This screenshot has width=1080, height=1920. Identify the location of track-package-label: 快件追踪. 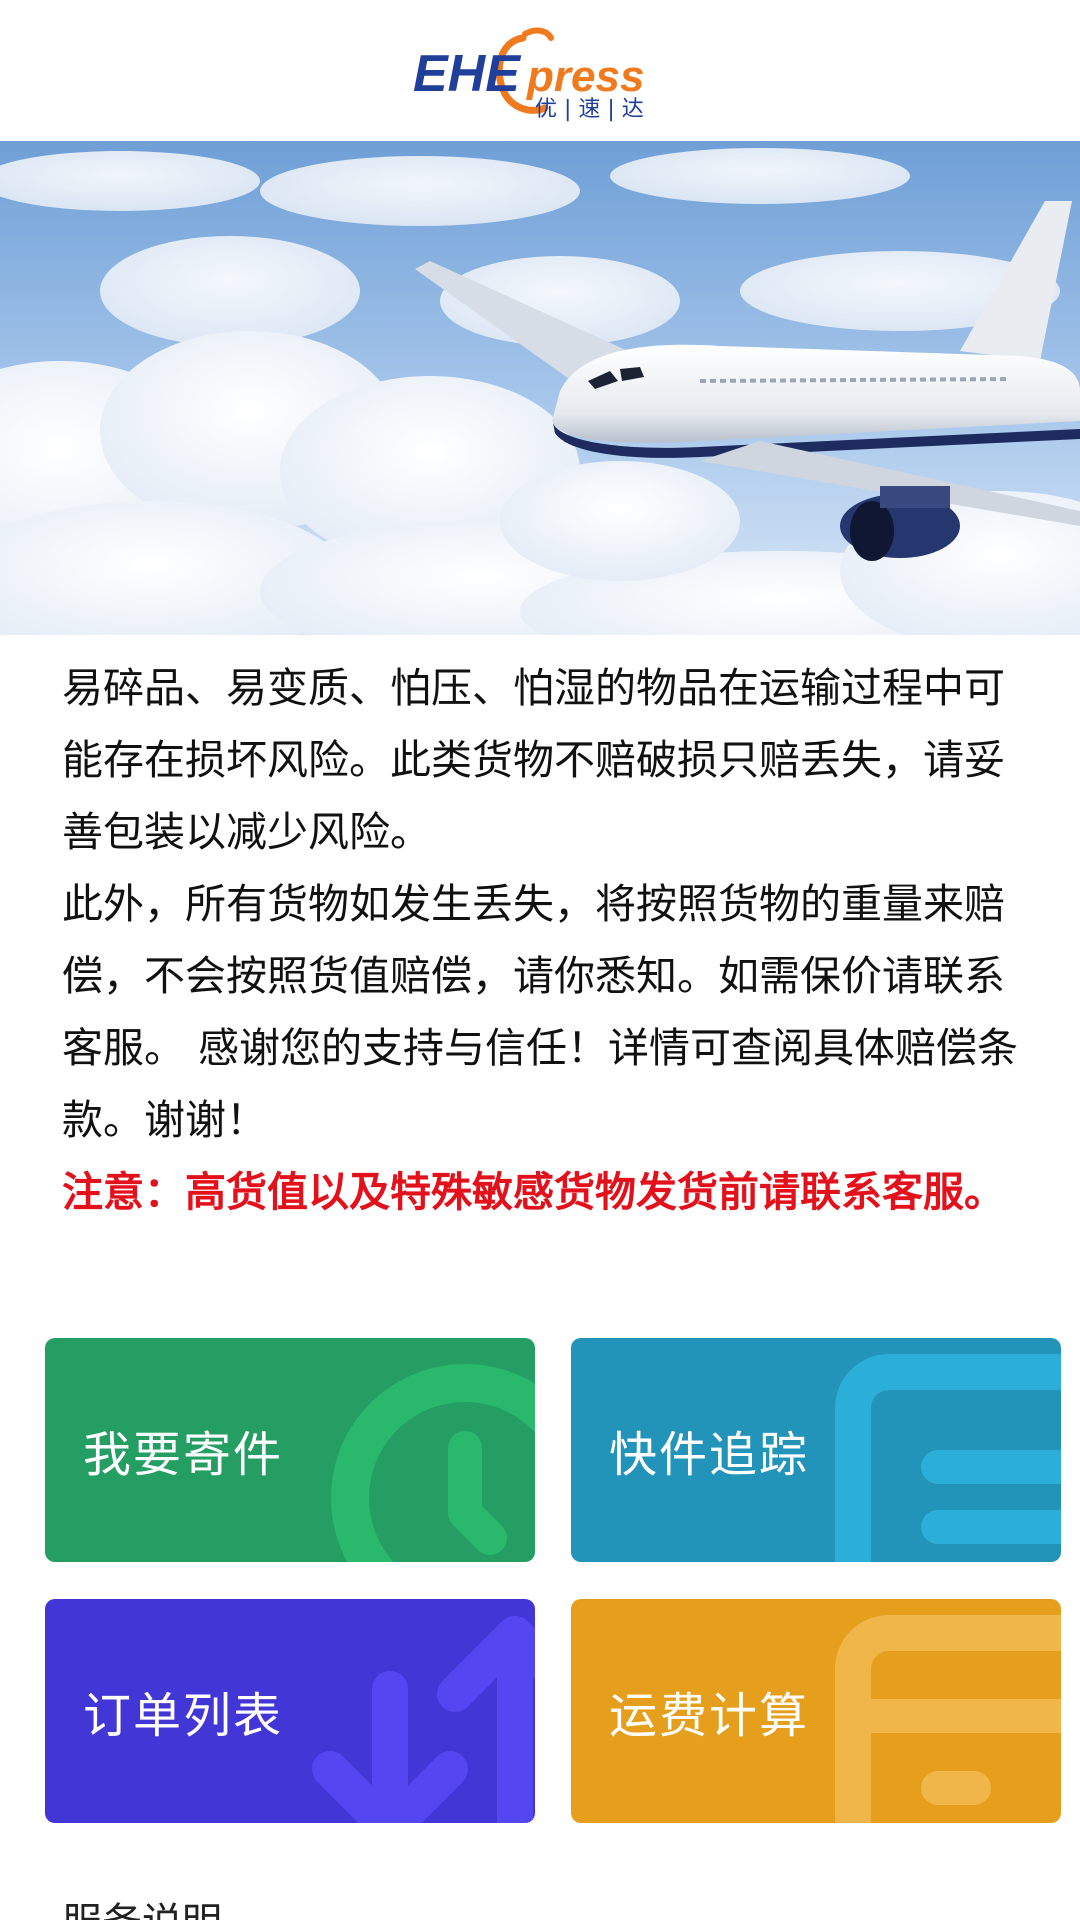
(709, 1455).